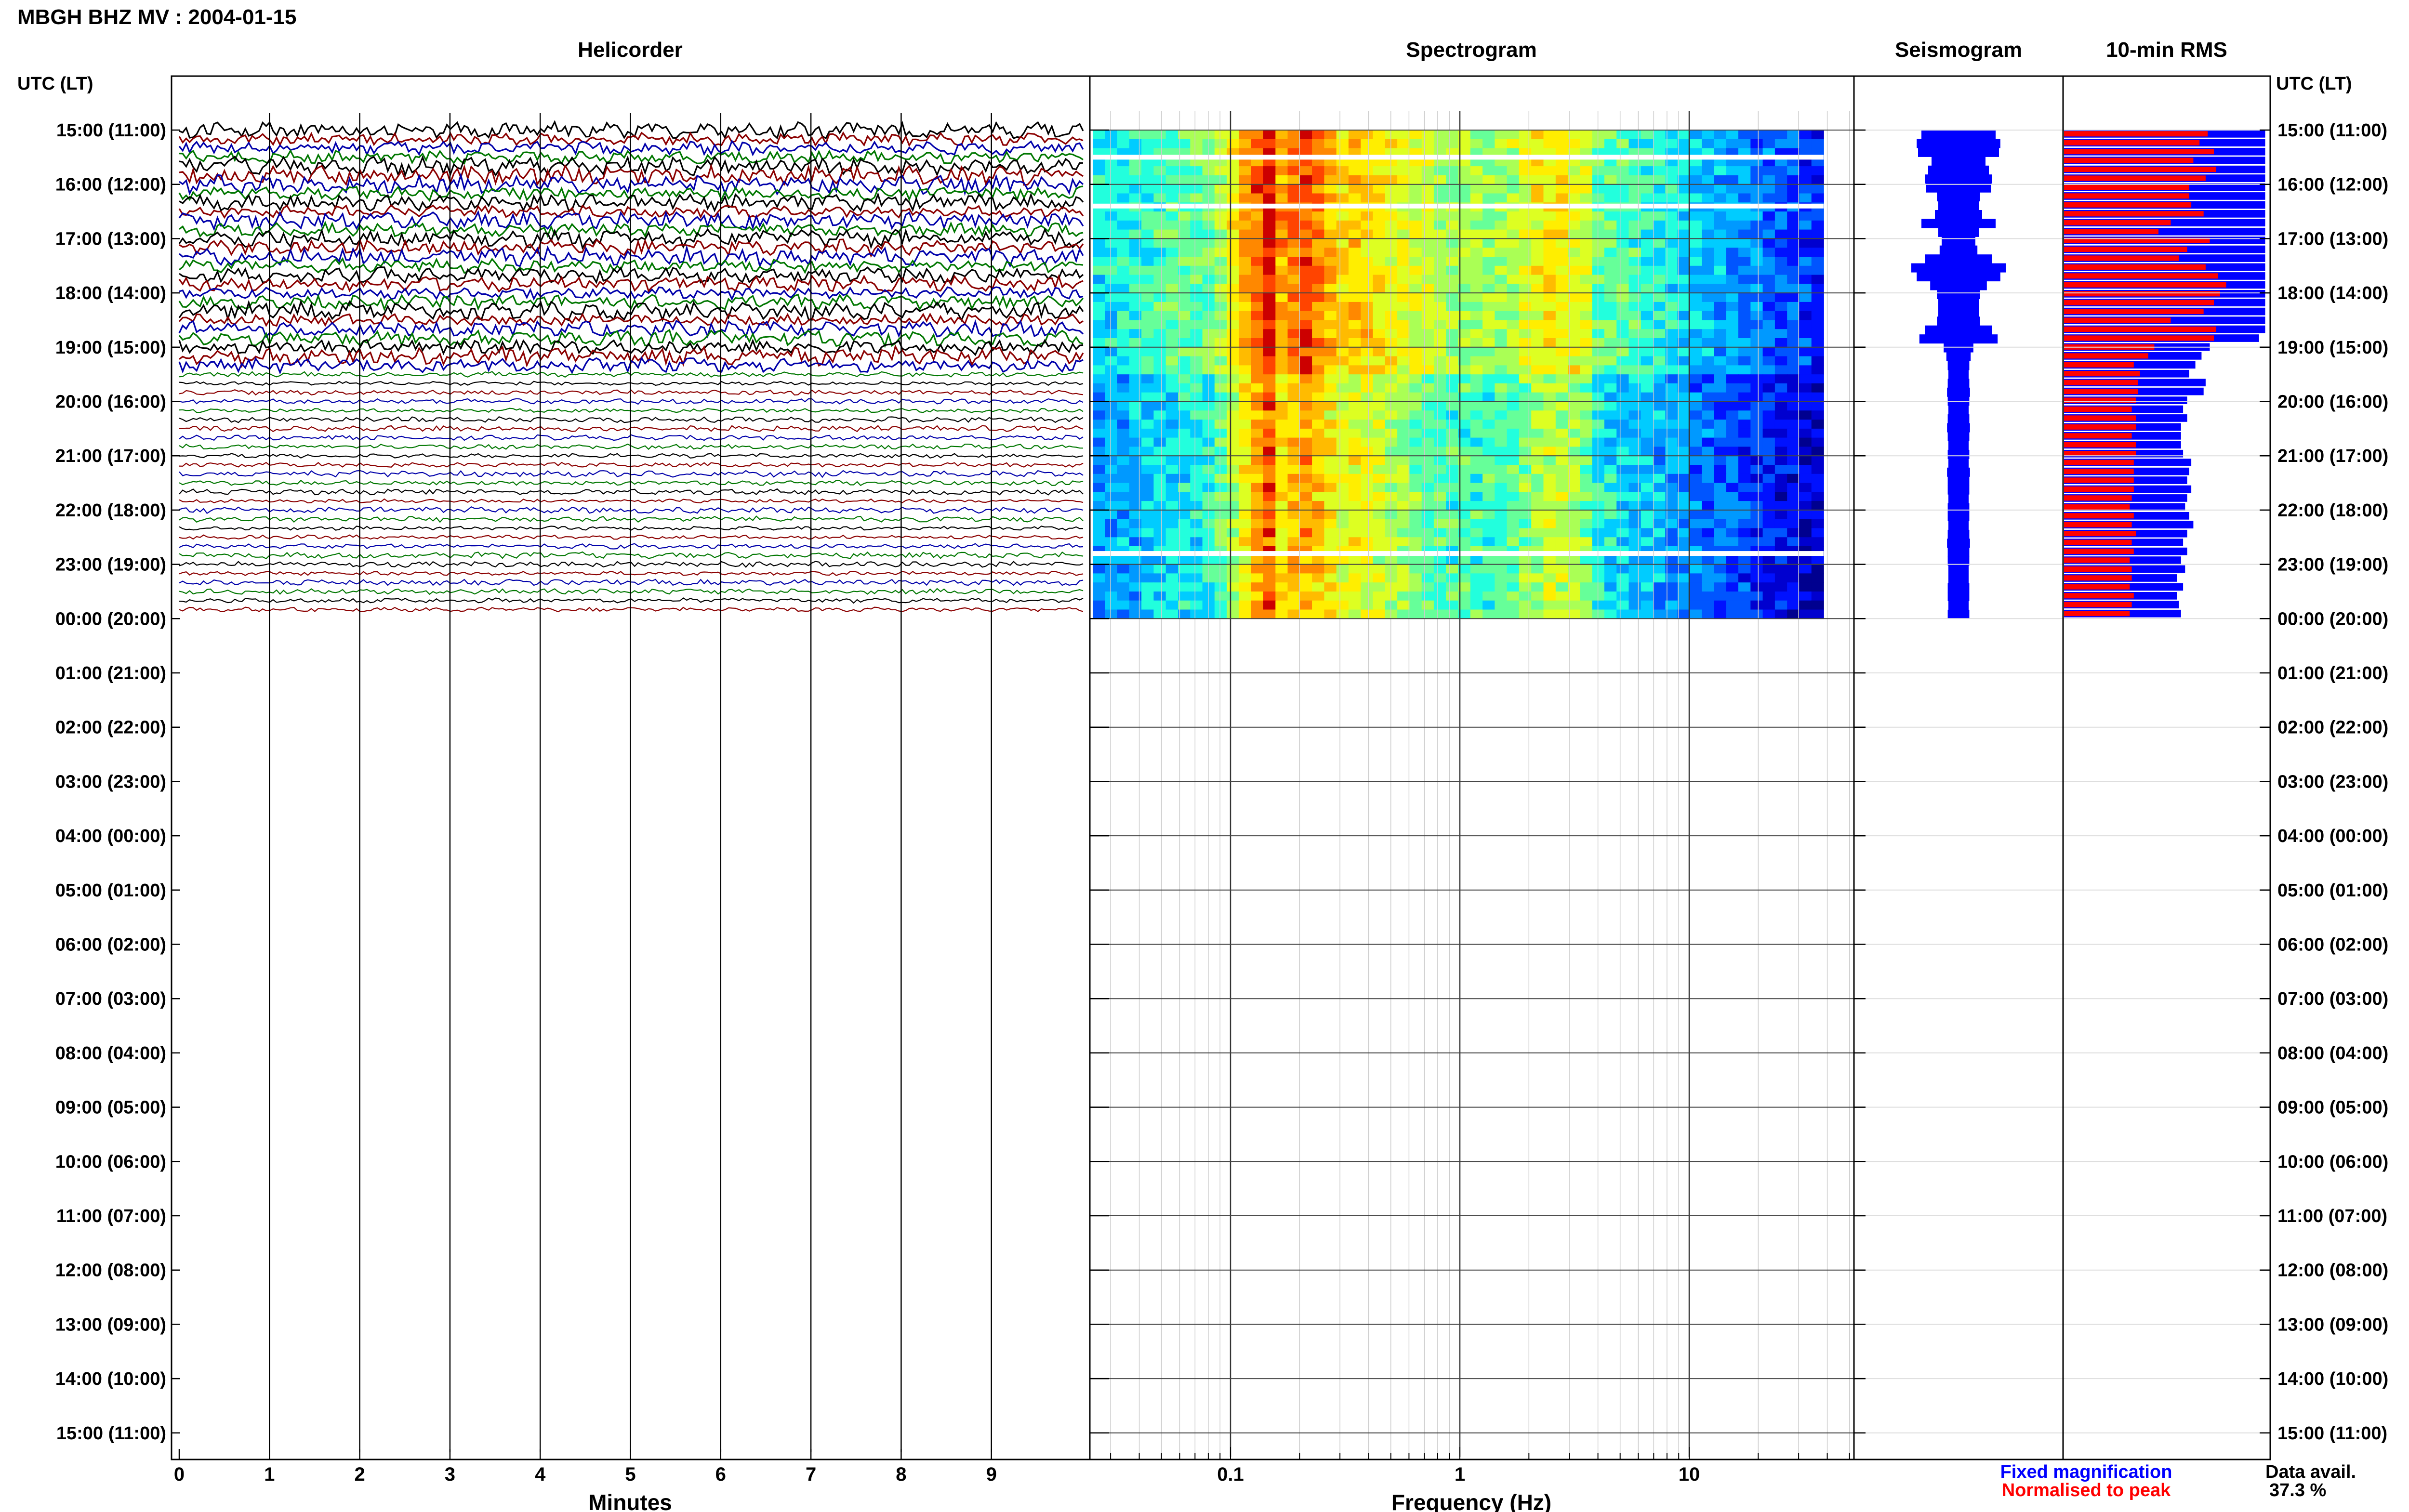 The height and width of the screenshot is (1512, 2409). I want to click on helicorder-trace, so click(631, 338).